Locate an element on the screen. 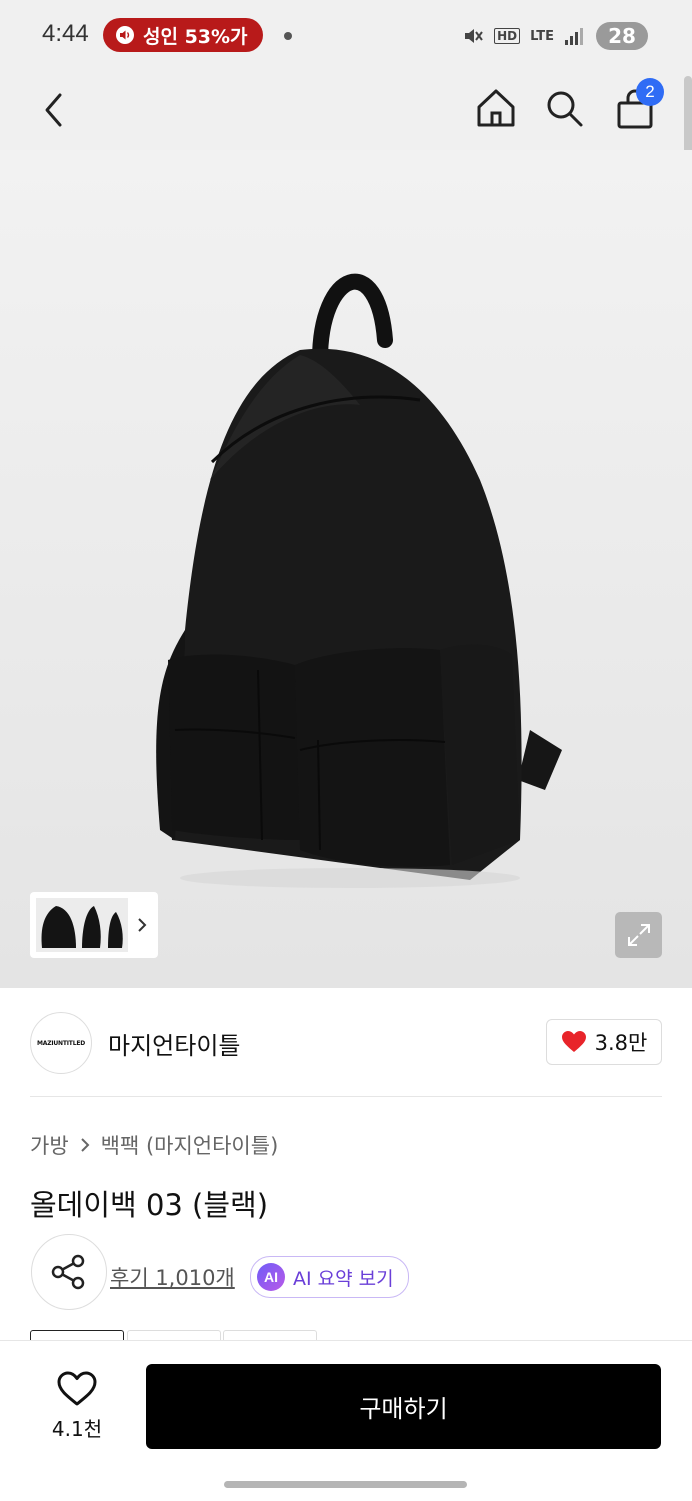  search-icon is located at coordinates (565, 109).